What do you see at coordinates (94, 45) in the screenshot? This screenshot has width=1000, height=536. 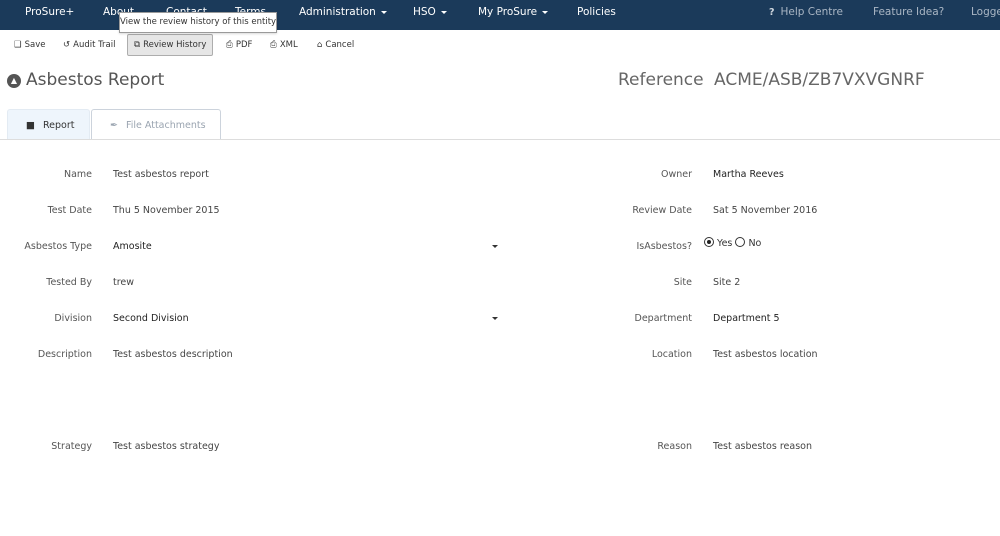 I see `audit-trail-label: Audit Trail` at bounding box center [94, 45].